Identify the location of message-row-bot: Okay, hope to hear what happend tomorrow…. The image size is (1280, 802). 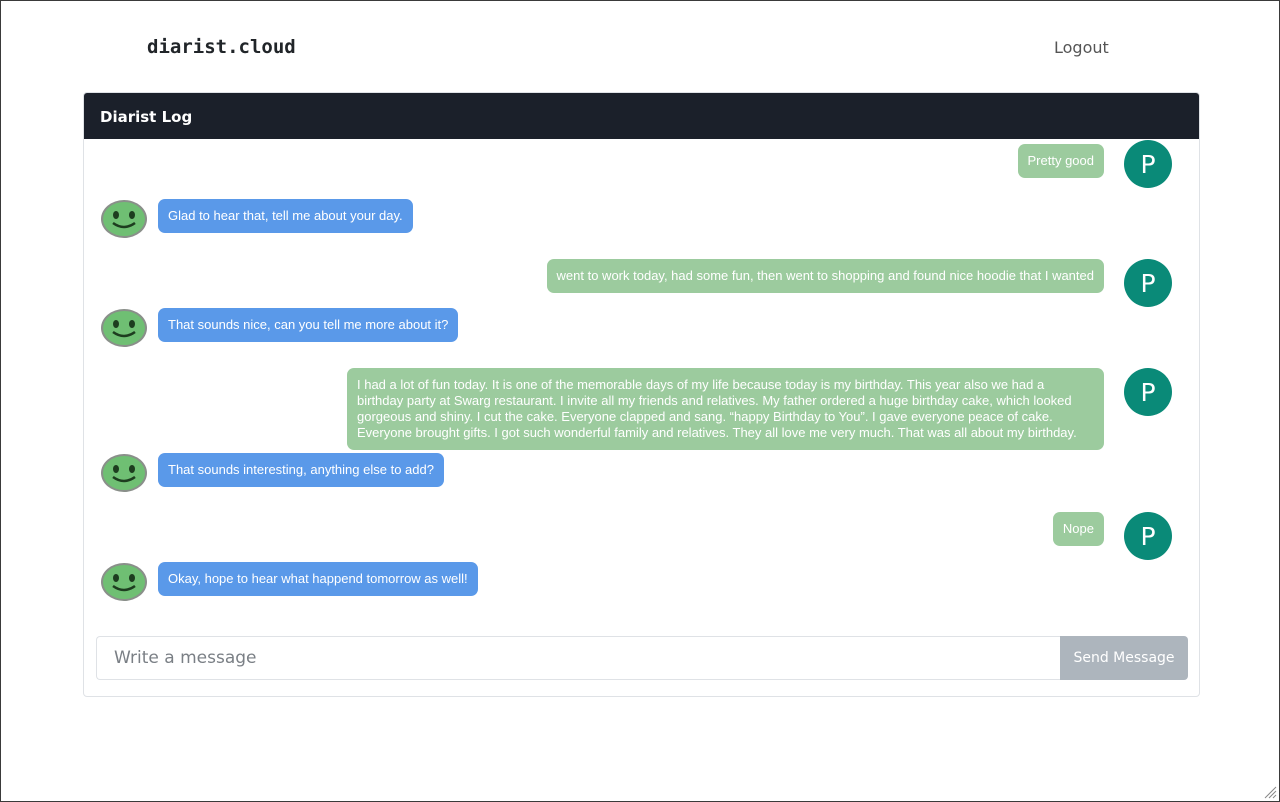
(641, 583).